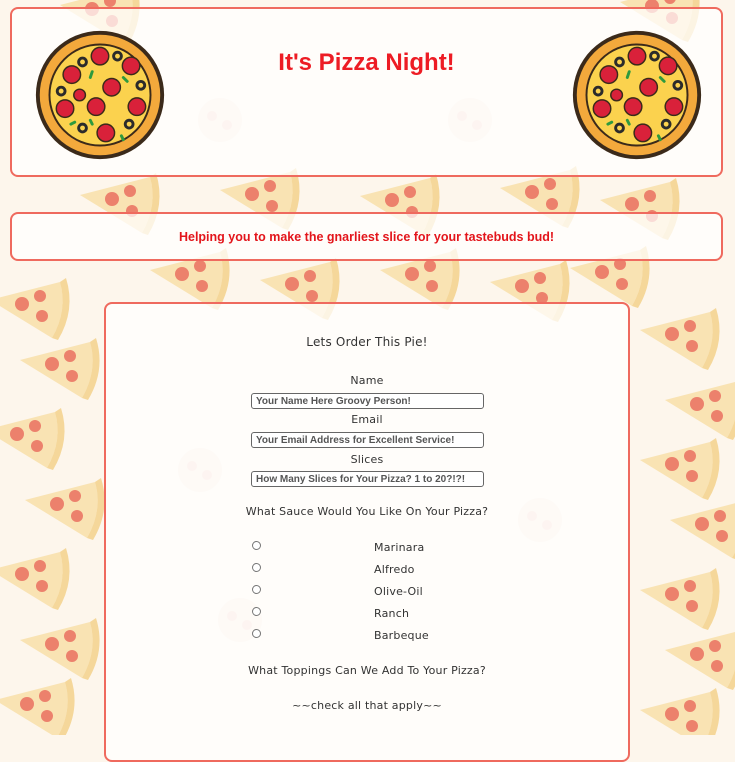 The image size is (735, 762). What do you see at coordinates (367, 572) in the screenshot?
I see `sauce-option-alfredo: Alfredo` at bounding box center [367, 572].